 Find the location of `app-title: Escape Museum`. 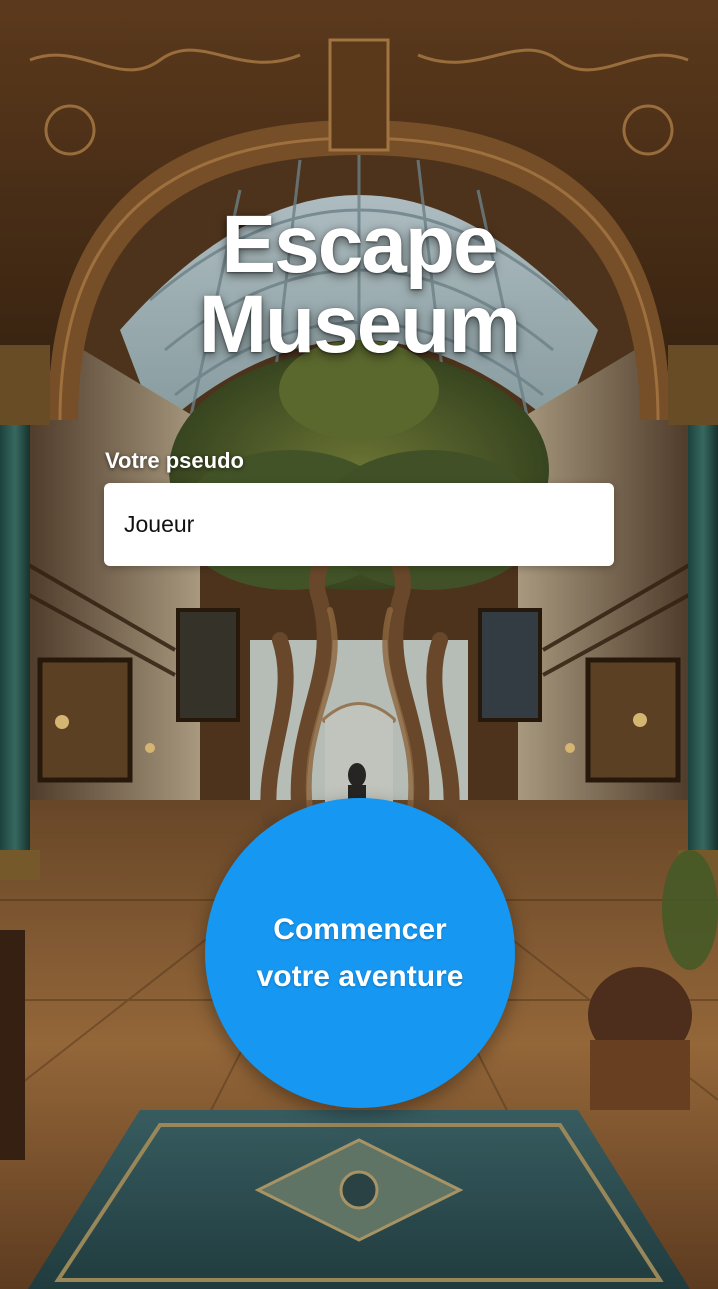

app-title: Escape Museum is located at coordinates (359, 284).